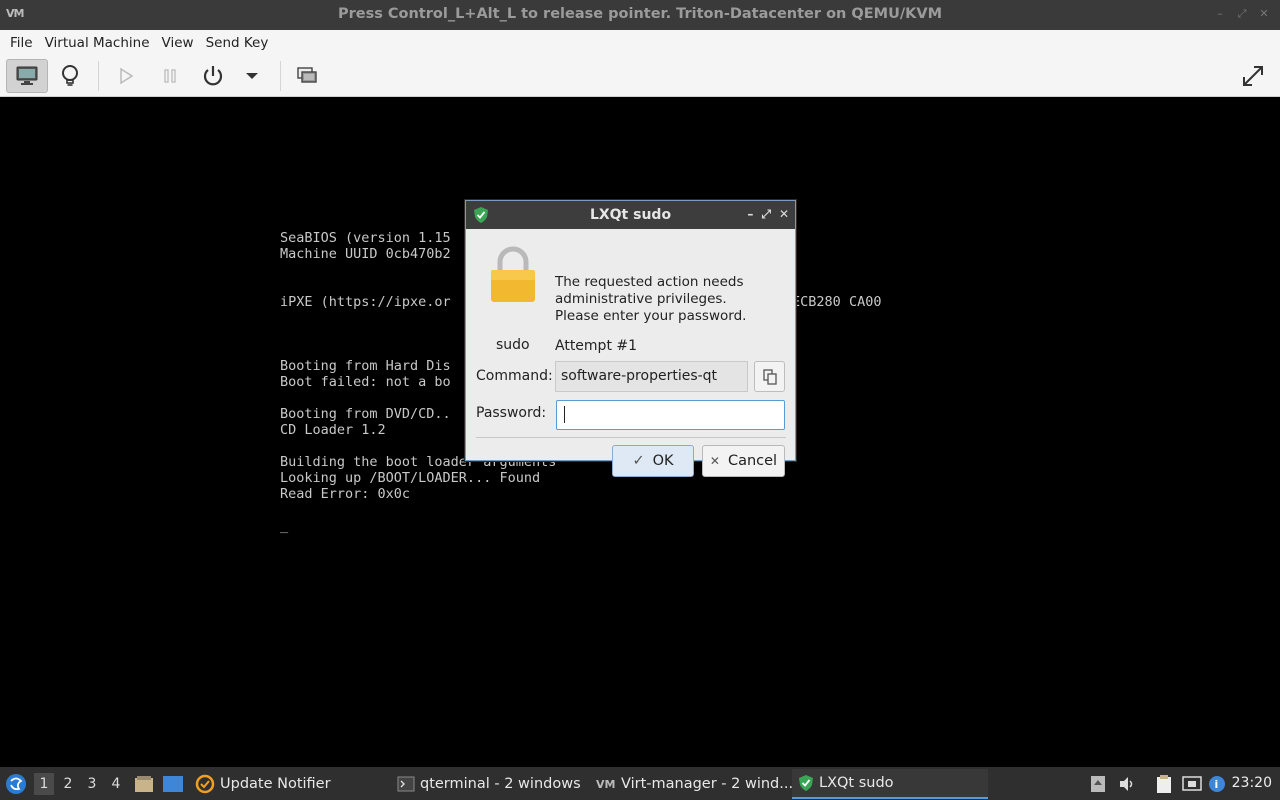 This screenshot has height=800, width=1280. I want to click on run-button, so click(126, 76).